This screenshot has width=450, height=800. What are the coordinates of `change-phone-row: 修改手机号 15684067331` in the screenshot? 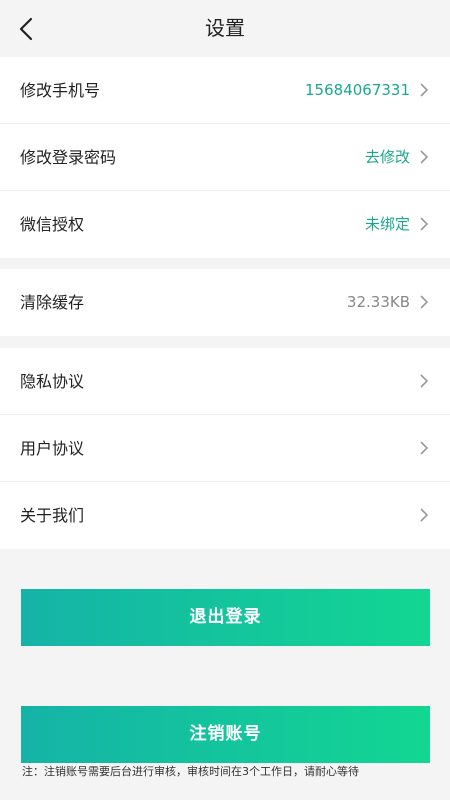 It's located at (225, 90).